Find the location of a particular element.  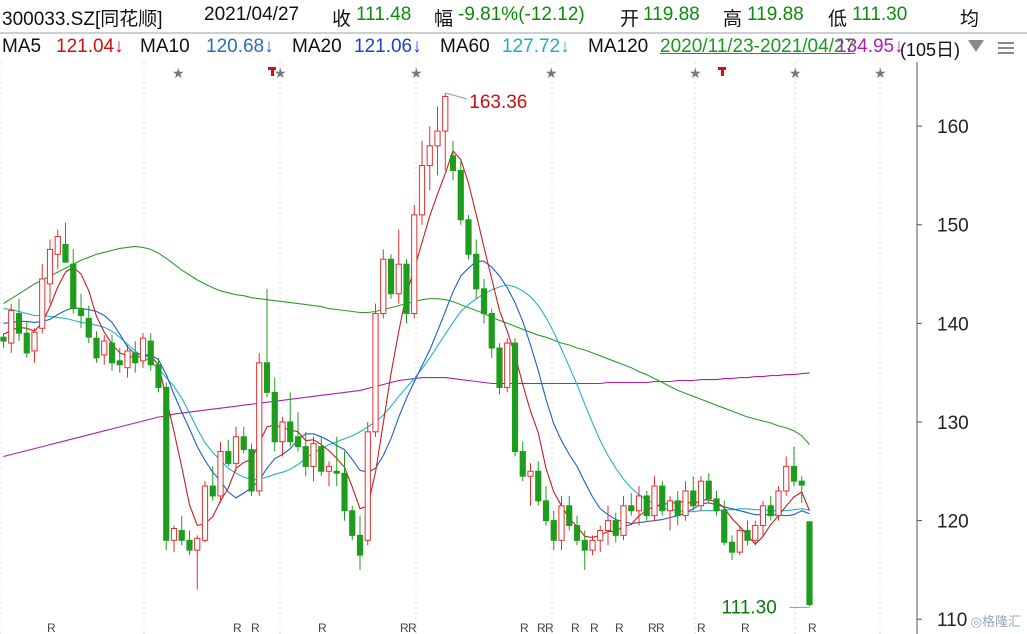

y-tick-label: 140 is located at coordinates (953, 324).